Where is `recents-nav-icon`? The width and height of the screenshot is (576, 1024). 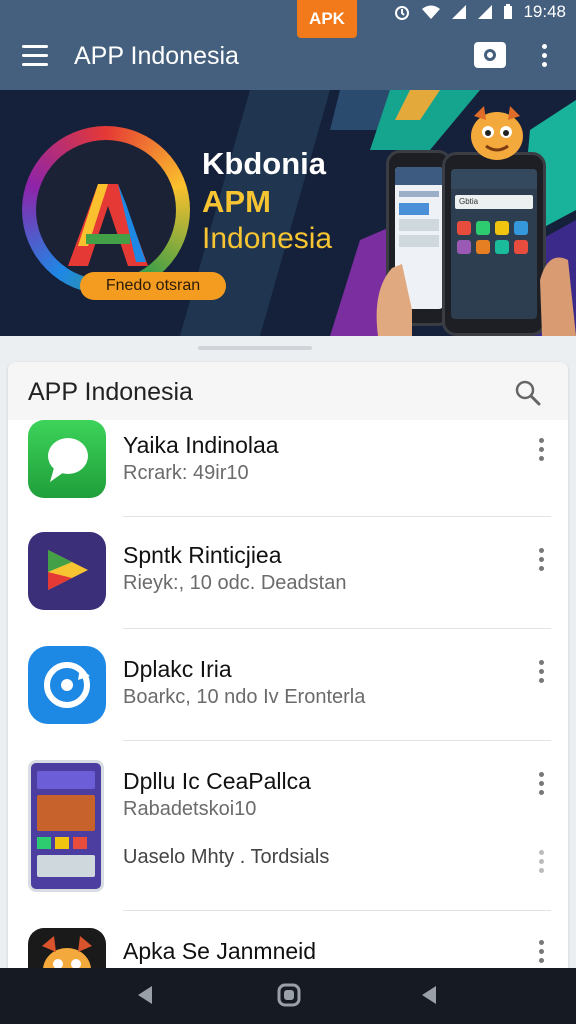
recents-nav-icon is located at coordinates (429, 995).